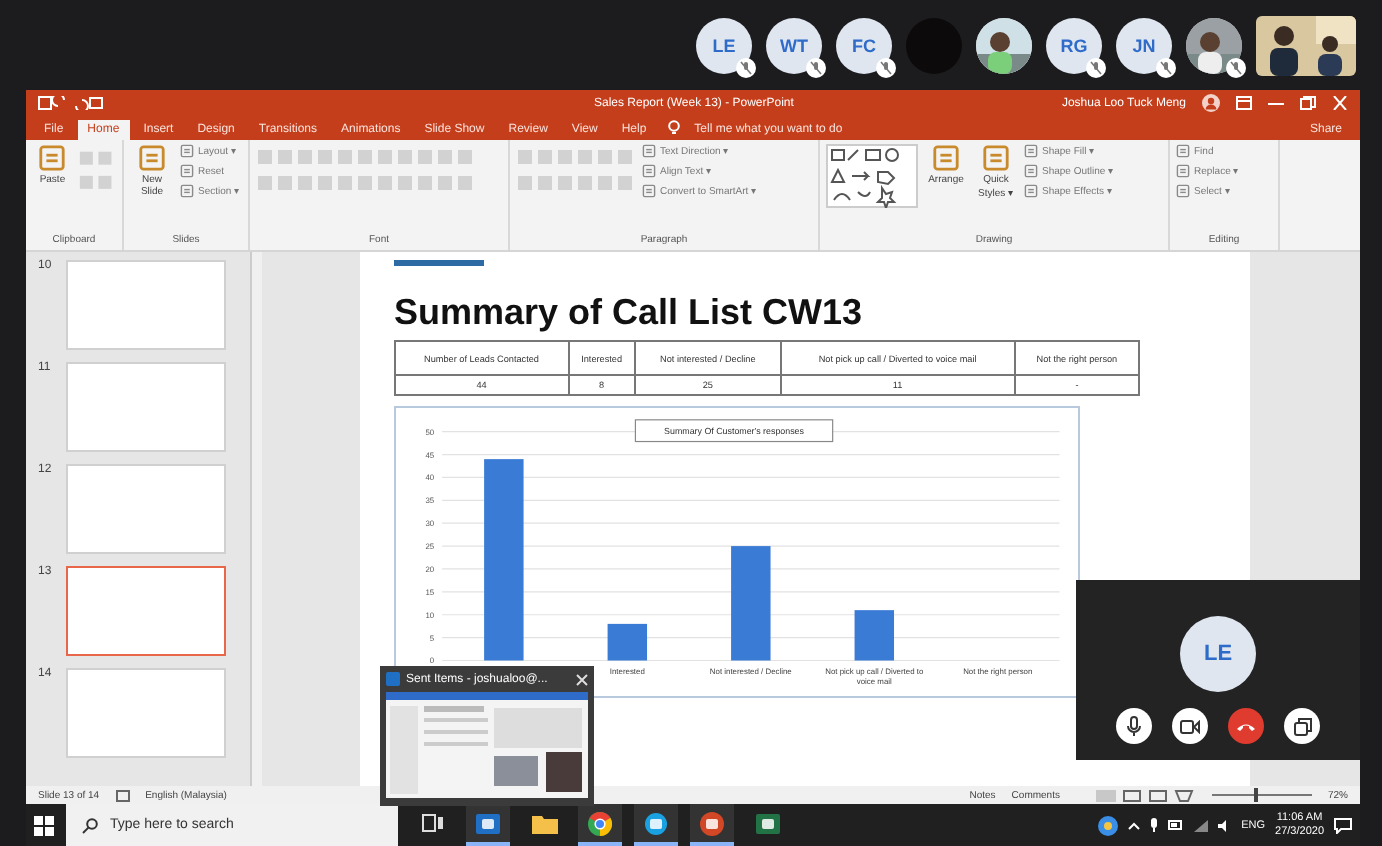  I want to click on accent-bar, so click(439, 263).